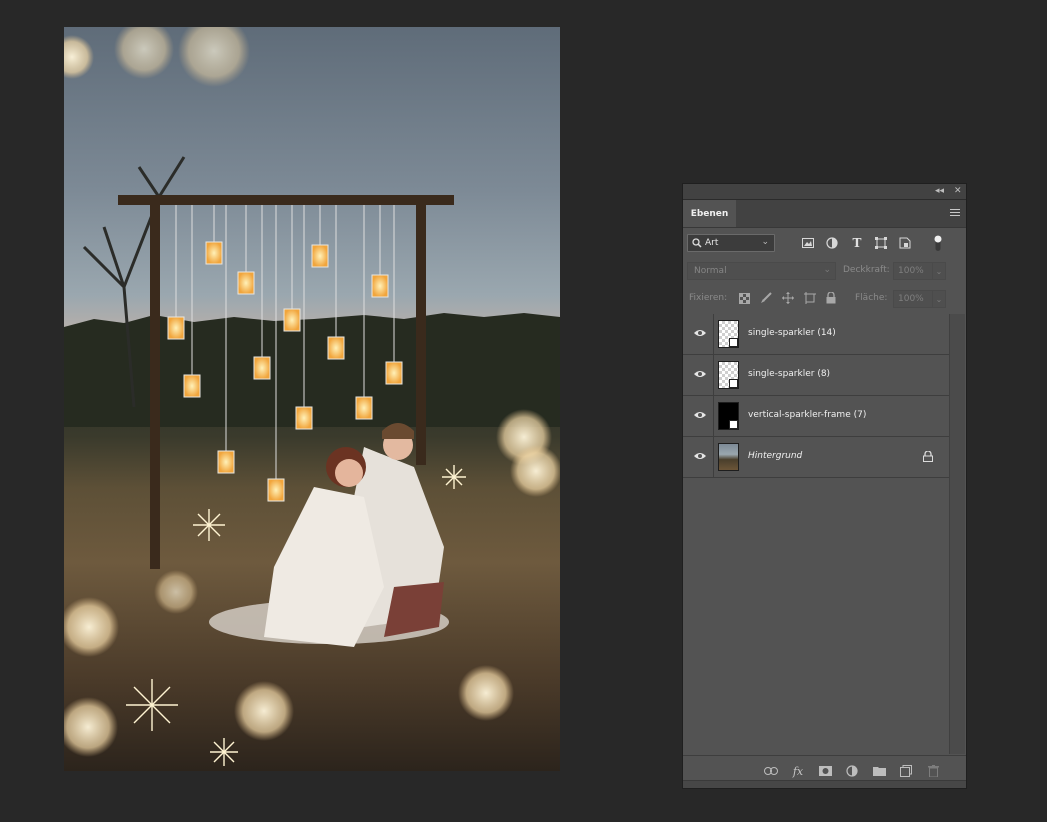  I want to click on fill-dropdown-button: ⌄, so click(939, 299).